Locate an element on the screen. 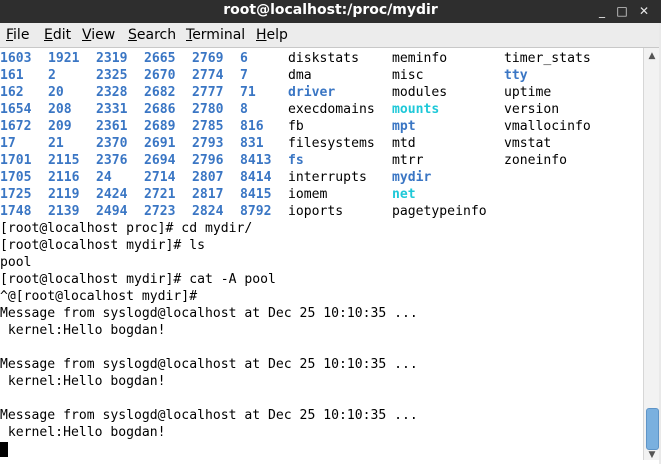 This screenshot has width=661, height=464. menu-terminal: Terminal is located at coordinates (215, 35).